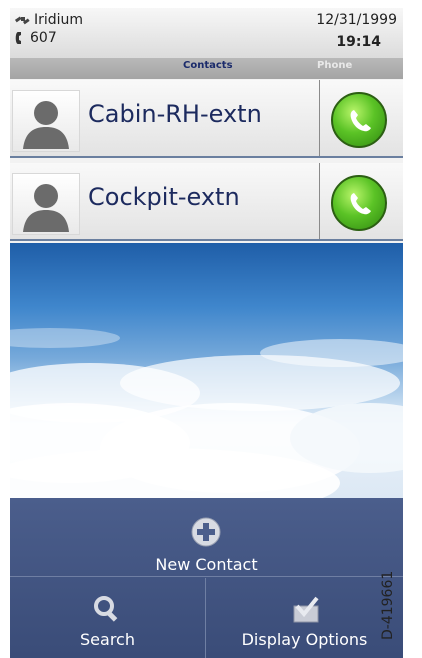 The image size is (422, 658). What do you see at coordinates (175, 114) in the screenshot?
I see `contact-name: Cabin-RH-extn` at bounding box center [175, 114].